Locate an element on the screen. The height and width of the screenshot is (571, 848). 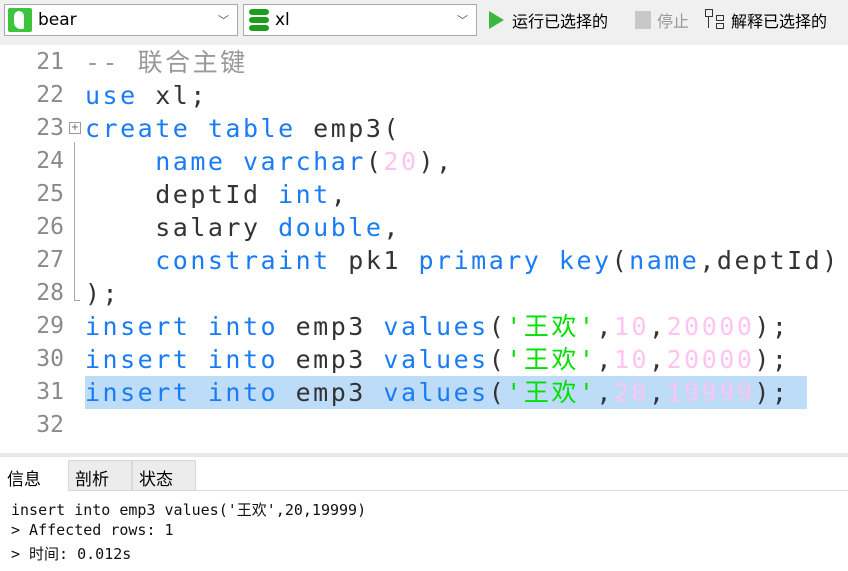
text-token: deptId is located at coordinates (182, 194).